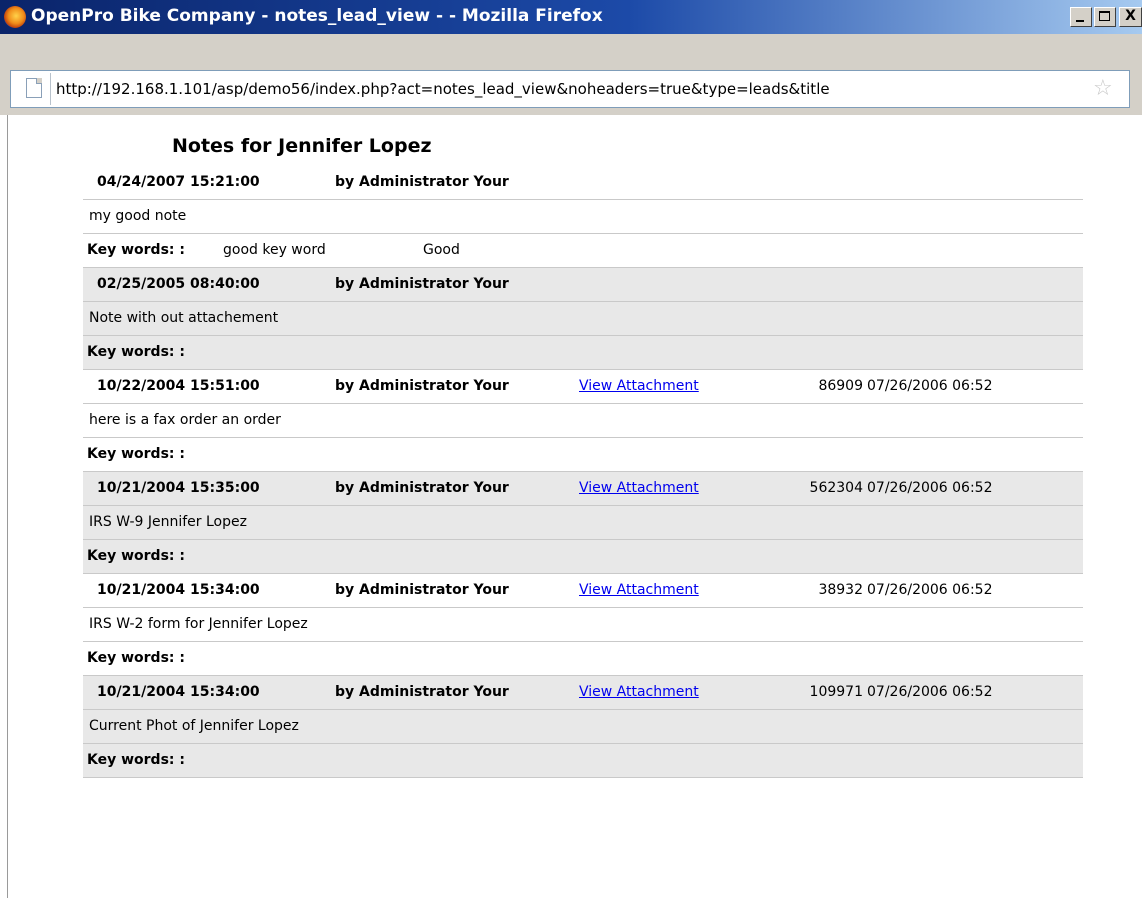  I want to click on maximize-icon, so click(1104, 16).